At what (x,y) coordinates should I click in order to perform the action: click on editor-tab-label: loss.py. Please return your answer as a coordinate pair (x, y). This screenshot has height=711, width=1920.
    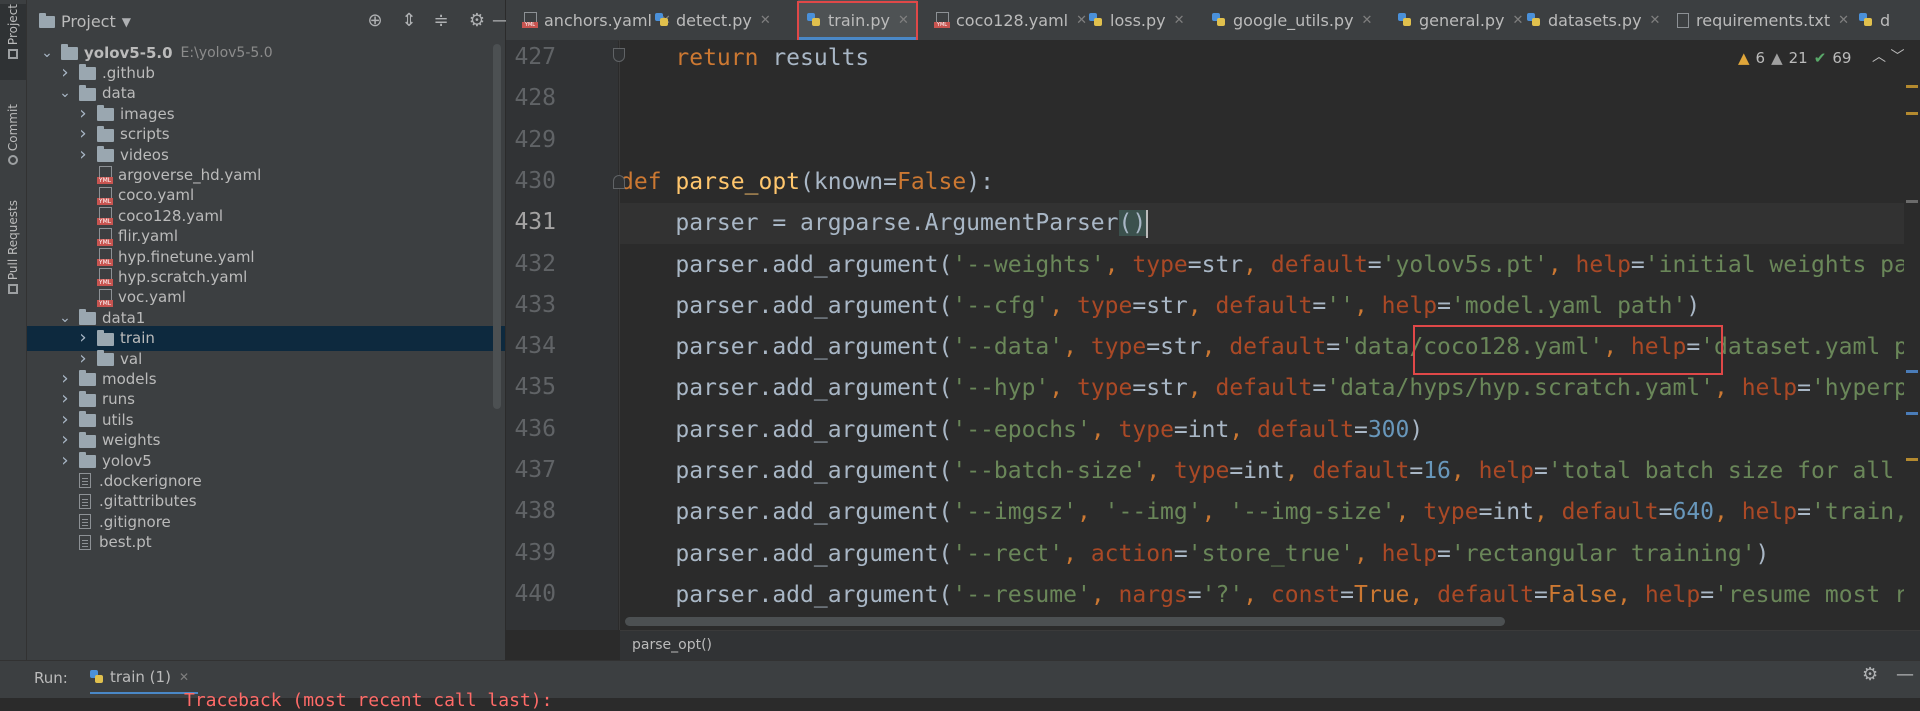
    Looking at the image, I should click on (1138, 20).